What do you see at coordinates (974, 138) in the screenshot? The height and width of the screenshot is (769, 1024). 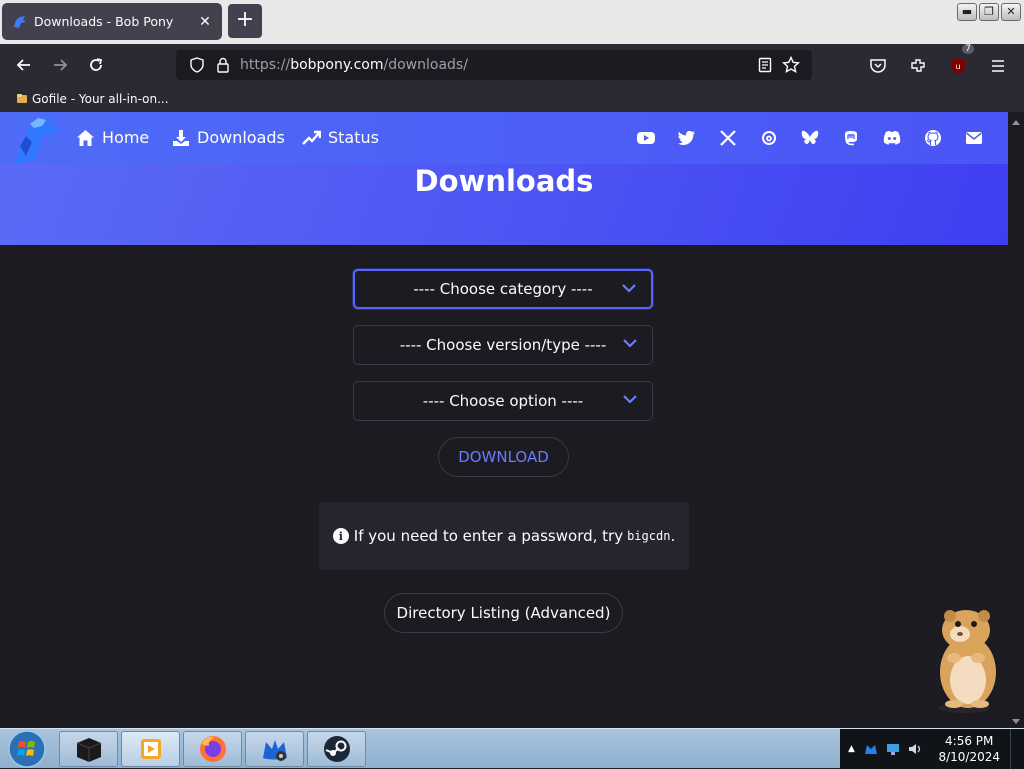 I see `email-icon` at bounding box center [974, 138].